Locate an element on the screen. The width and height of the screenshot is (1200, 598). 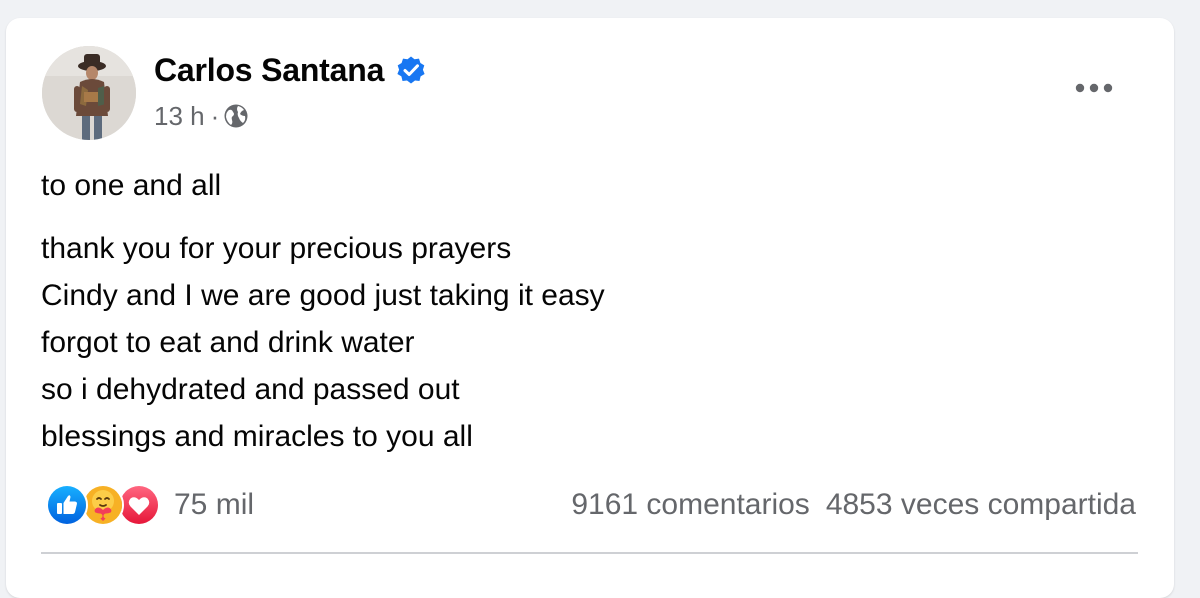
care-icon is located at coordinates (103, 505).